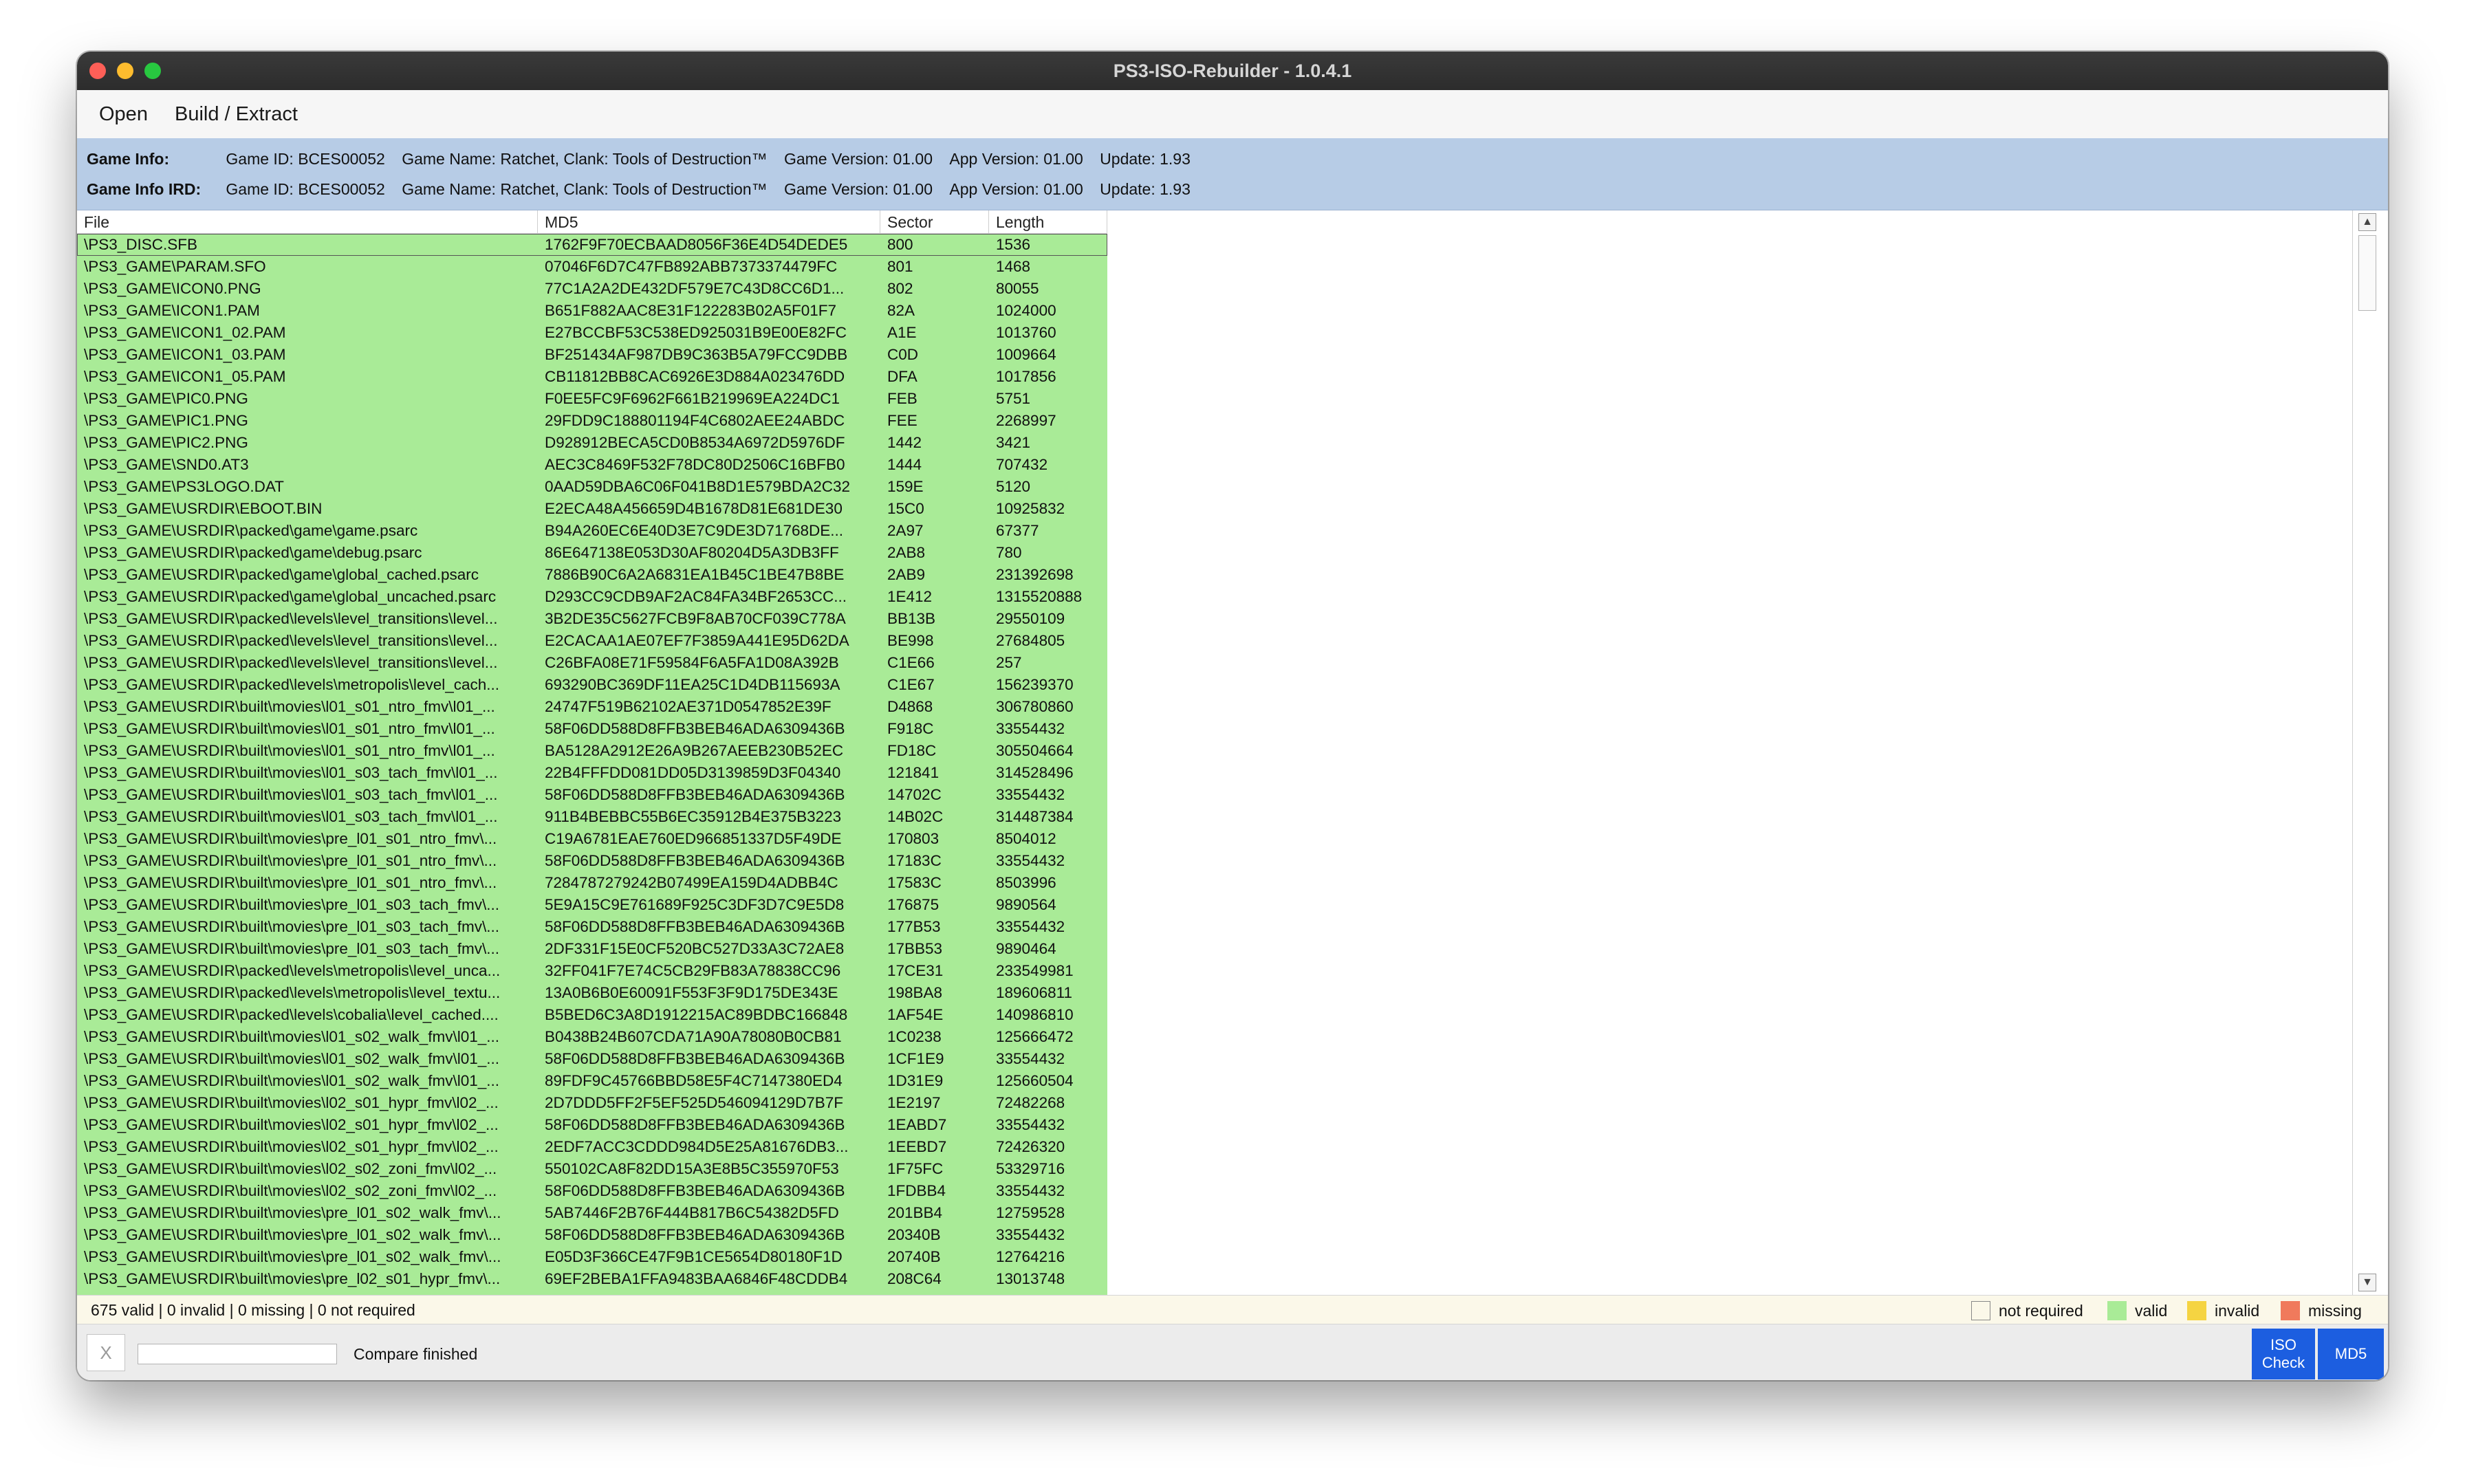 The image size is (2465, 1484). What do you see at coordinates (914, 838) in the screenshot?
I see `cell-sector: 170803` at bounding box center [914, 838].